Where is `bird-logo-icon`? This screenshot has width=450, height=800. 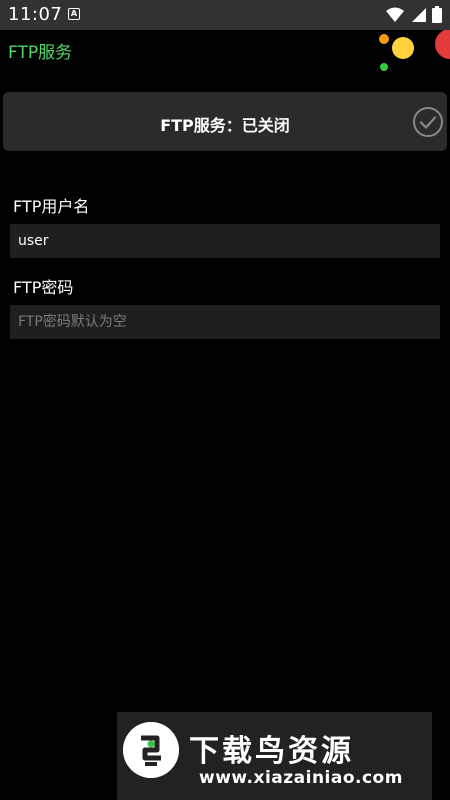 bird-logo-icon is located at coordinates (151, 750).